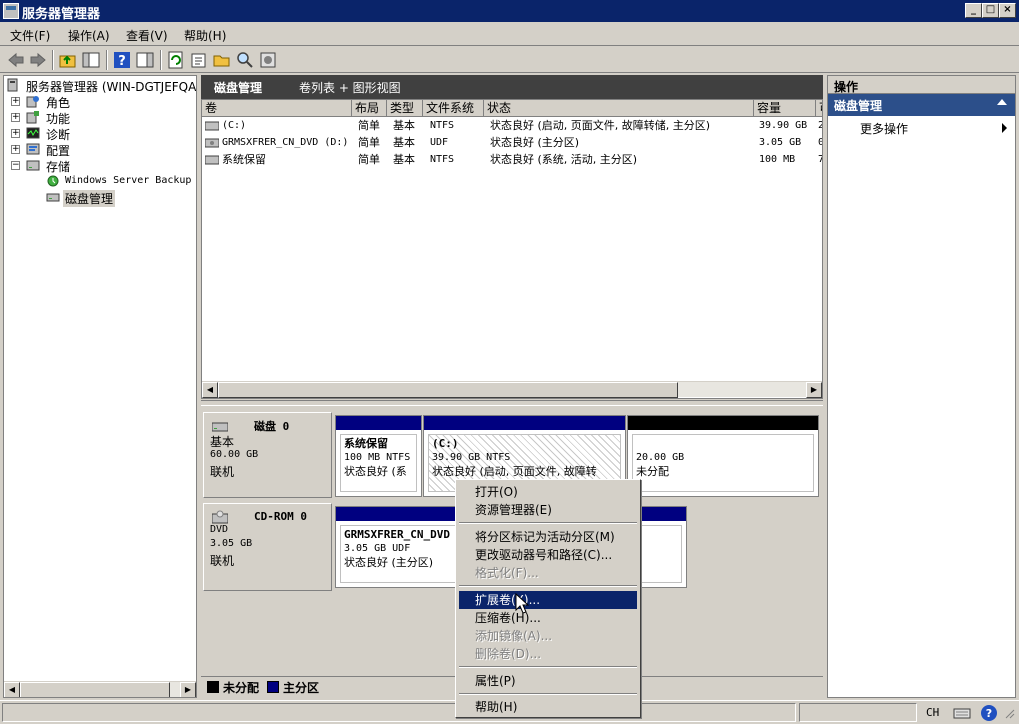 The height and width of the screenshot is (724, 1019). I want to click on refresh-icon, so click(176, 60).